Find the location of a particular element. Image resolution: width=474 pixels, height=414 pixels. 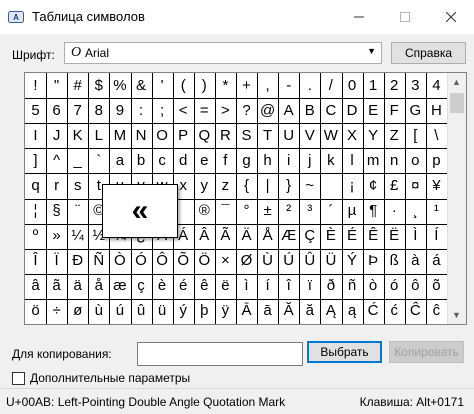

char-cell: ] is located at coordinates (35, 160).